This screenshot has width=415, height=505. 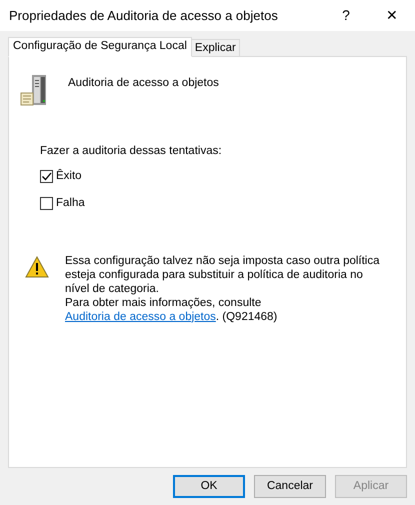 What do you see at coordinates (346, 15) in the screenshot?
I see `help-button: ?` at bounding box center [346, 15].